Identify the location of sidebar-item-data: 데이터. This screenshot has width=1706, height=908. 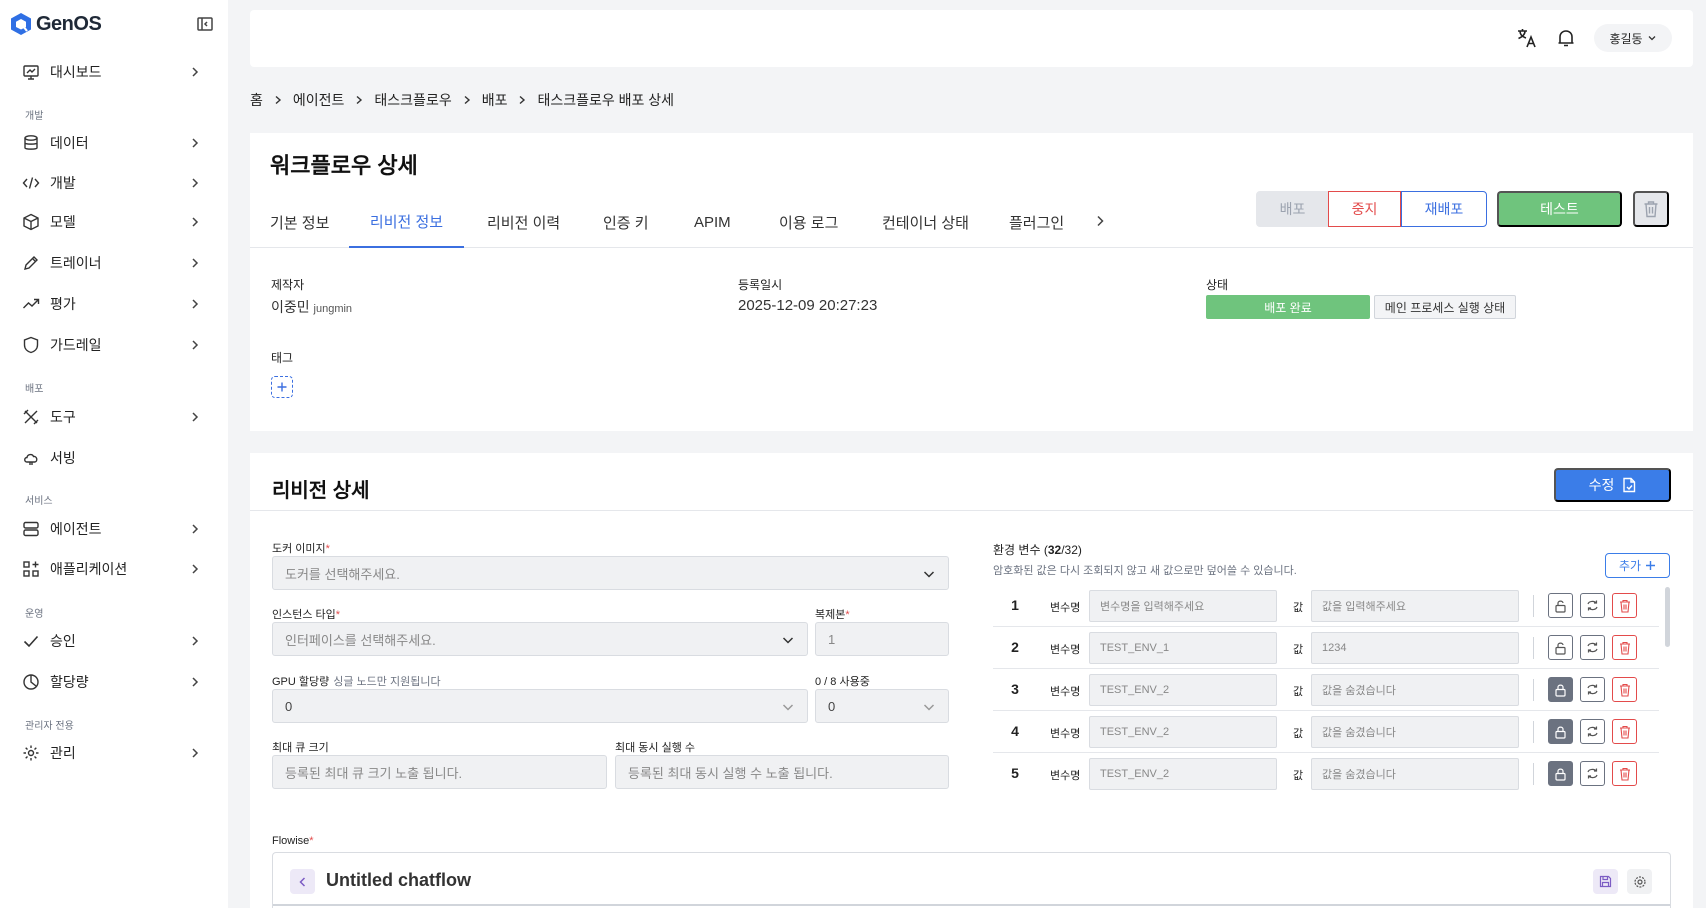
(112, 143).